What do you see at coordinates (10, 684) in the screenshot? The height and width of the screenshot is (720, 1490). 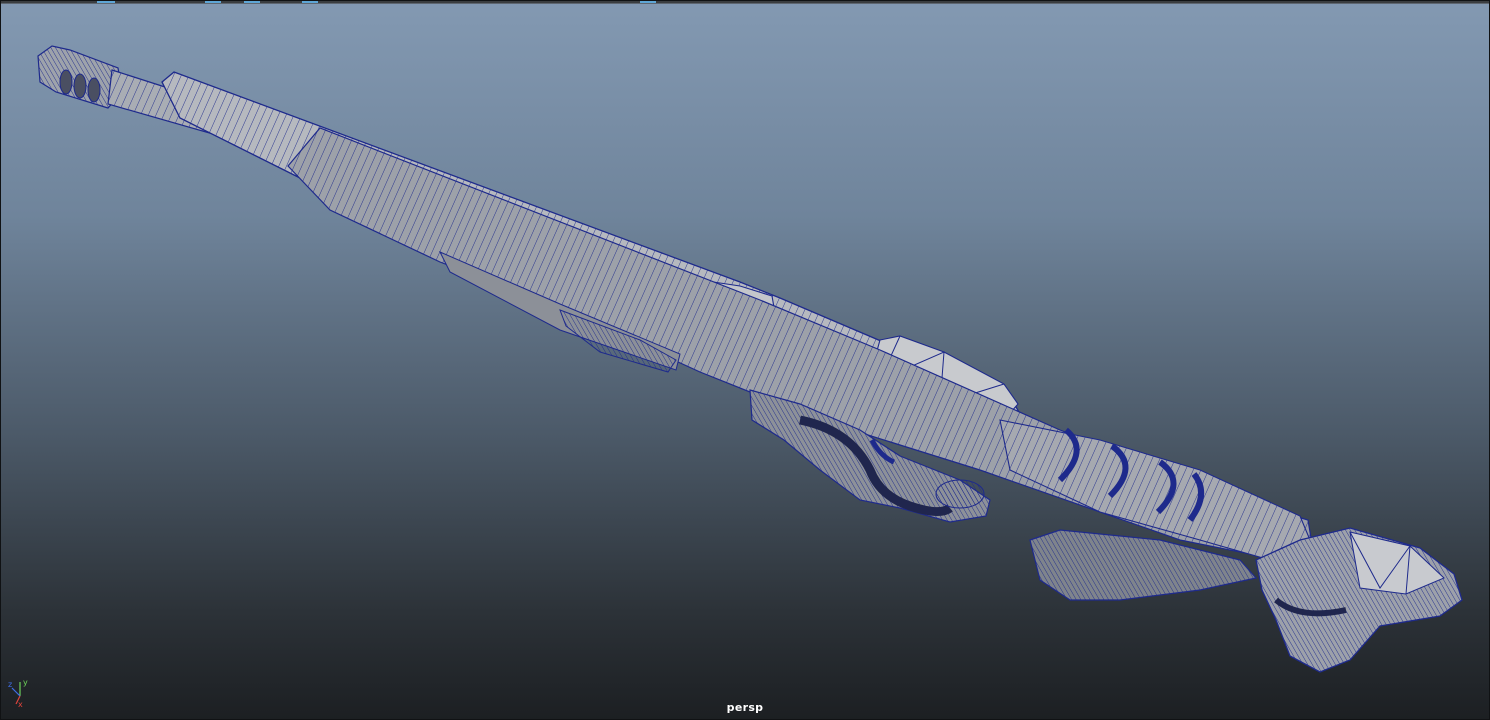 I see `axis-z-label: z` at bounding box center [10, 684].